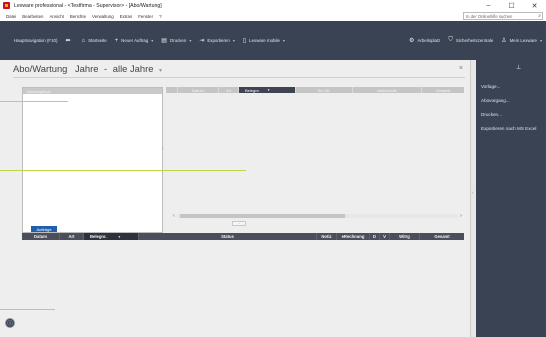  I want to click on mein-lexware-label: Mein Lexware, so click(523, 40).